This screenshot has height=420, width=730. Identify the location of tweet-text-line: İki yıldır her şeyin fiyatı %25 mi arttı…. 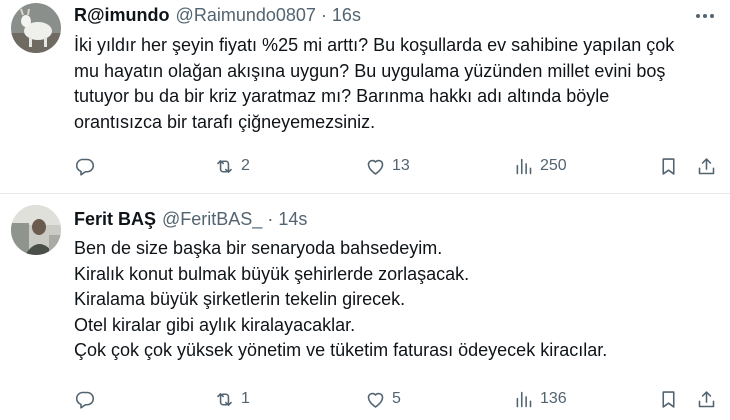
(374, 45).